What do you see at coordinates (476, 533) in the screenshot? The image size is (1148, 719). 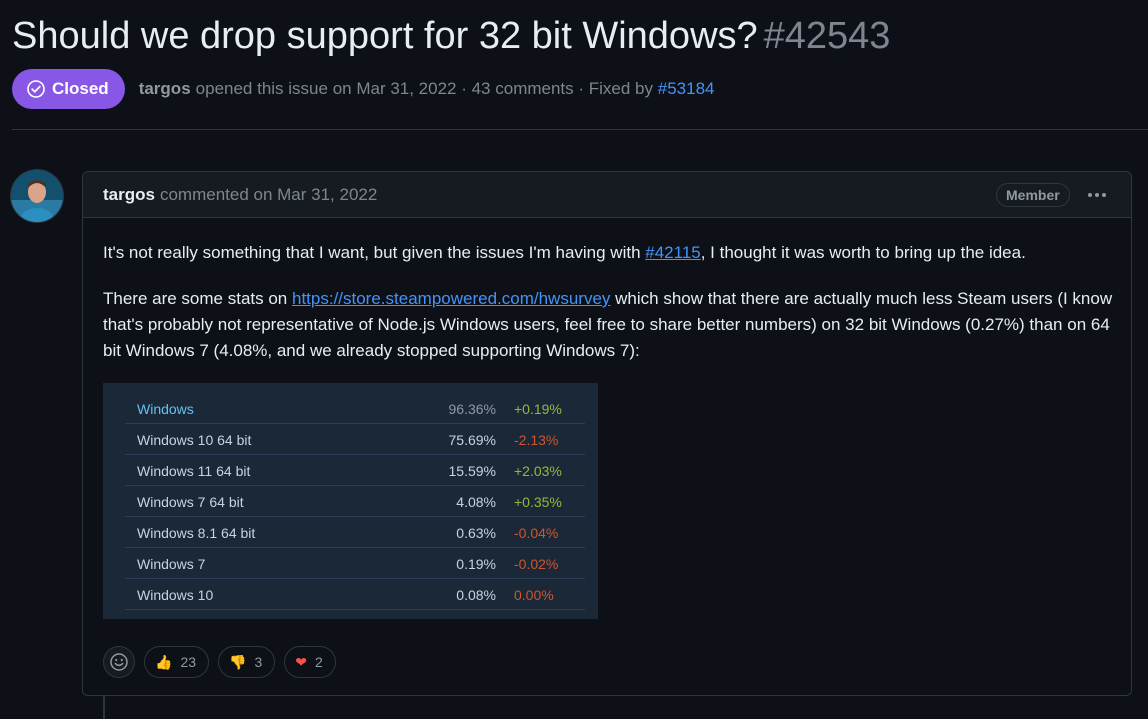 I see `stats-percent: 0.63%` at bounding box center [476, 533].